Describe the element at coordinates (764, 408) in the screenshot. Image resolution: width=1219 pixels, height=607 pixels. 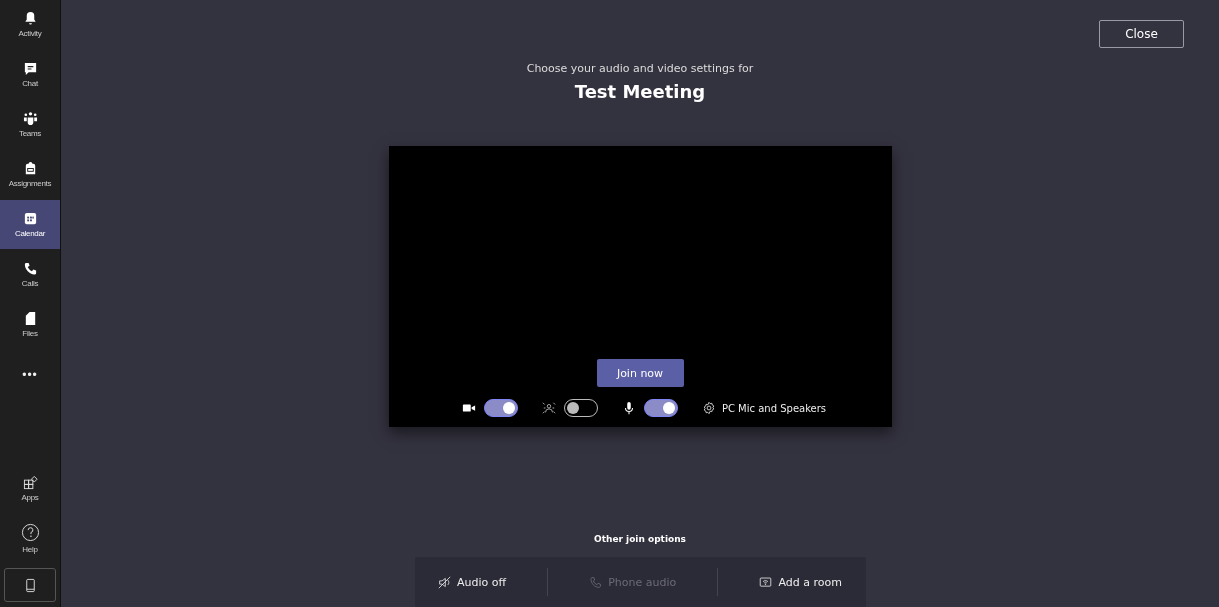
I see `device-settings-button: PC Mic and Speakers` at that location.